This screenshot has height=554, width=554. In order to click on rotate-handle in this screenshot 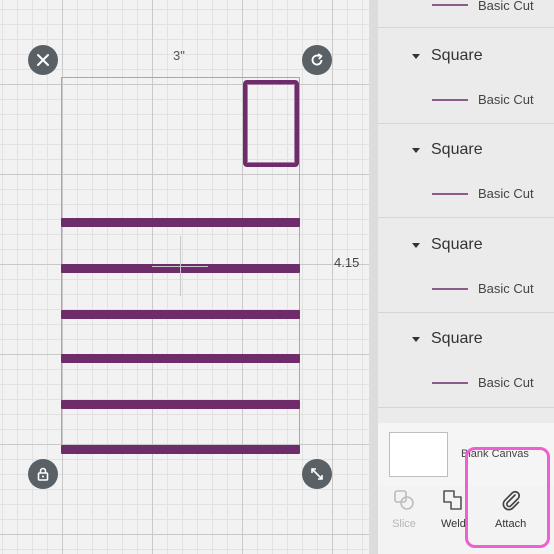, I will do `click(317, 60)`.